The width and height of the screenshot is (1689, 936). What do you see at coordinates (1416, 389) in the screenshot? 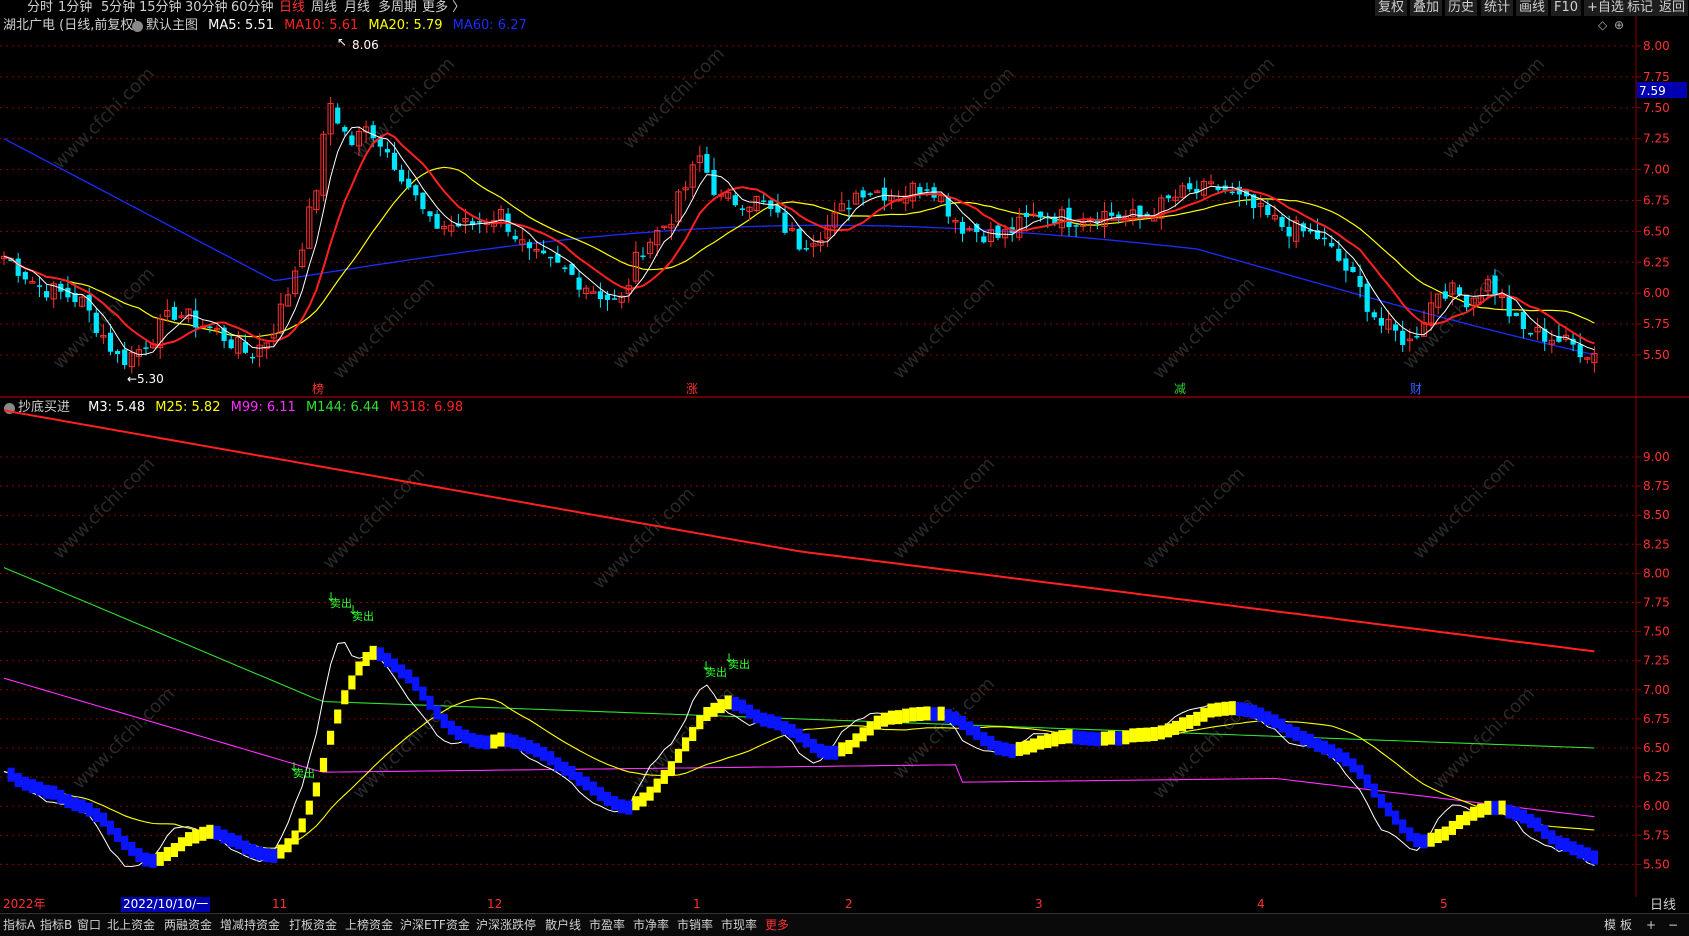
I see `marker-cai: 财` at bounding box center [1416, 389].